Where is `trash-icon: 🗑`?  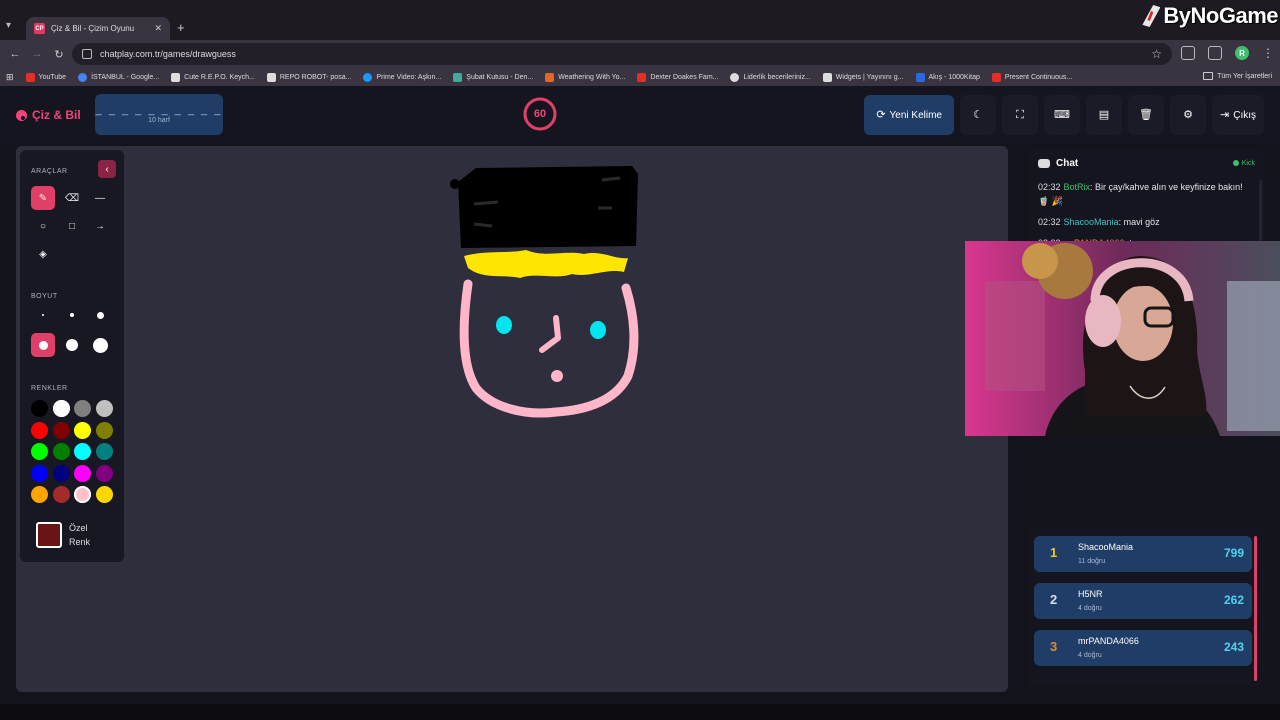
trash-icon: 🗑 is located at coordinates (1146, 114).